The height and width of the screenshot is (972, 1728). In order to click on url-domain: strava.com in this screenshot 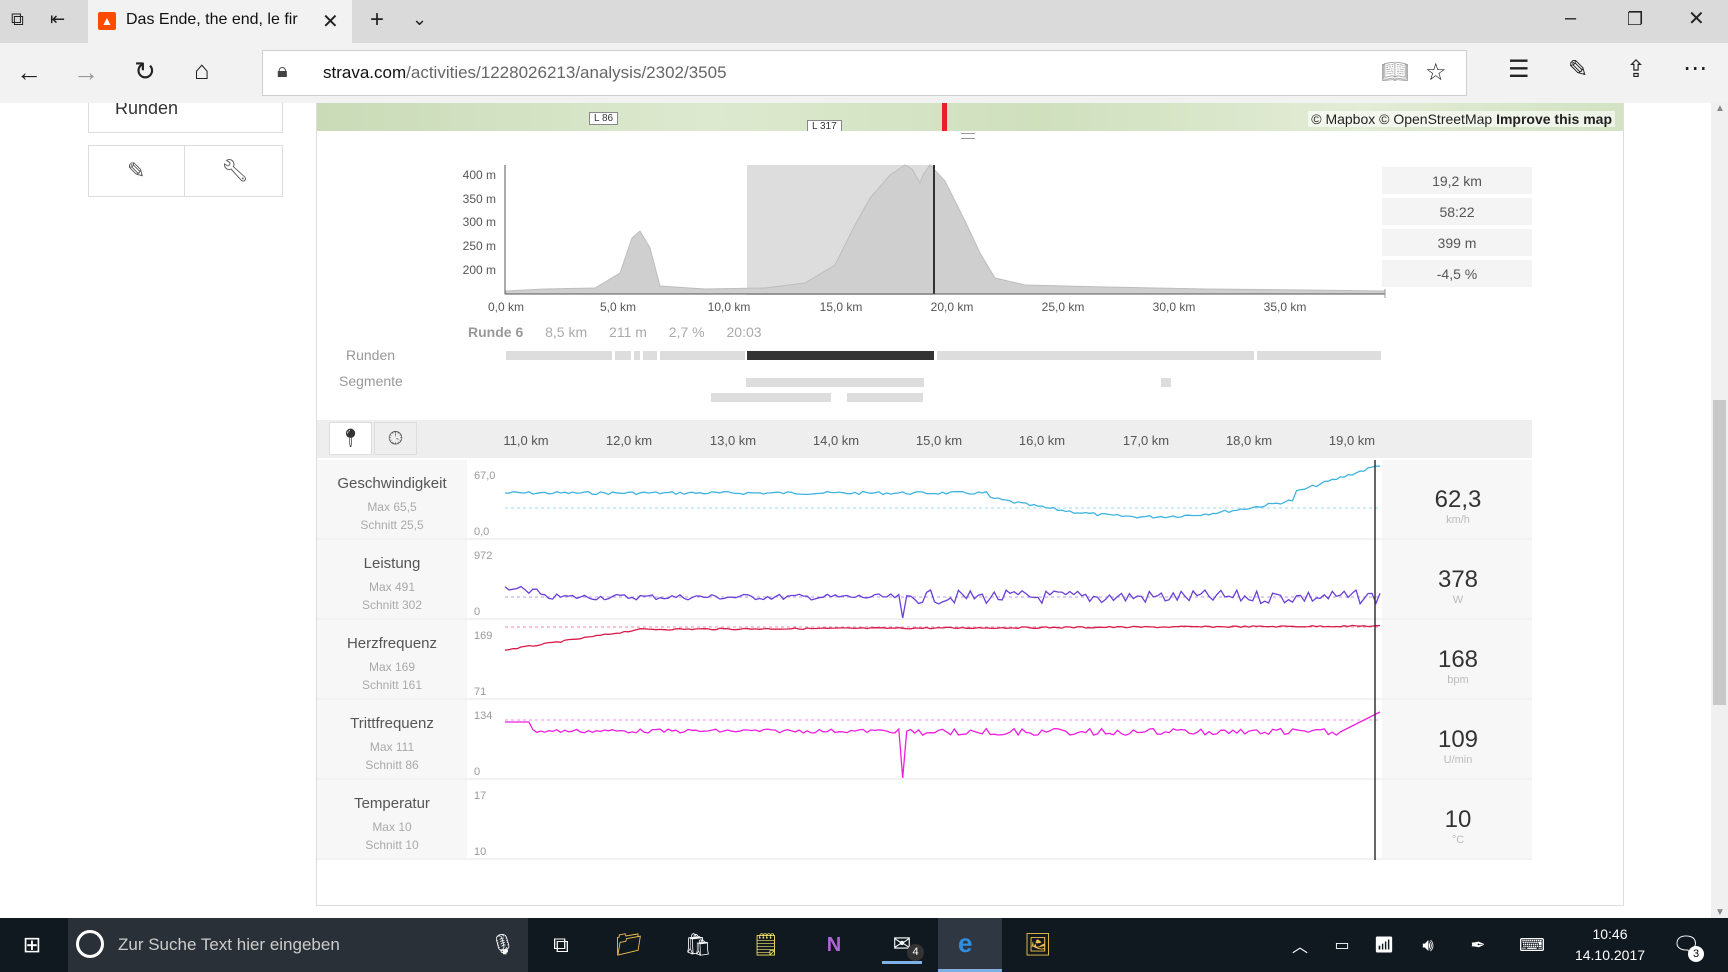, I will do `click(365, 72)`.